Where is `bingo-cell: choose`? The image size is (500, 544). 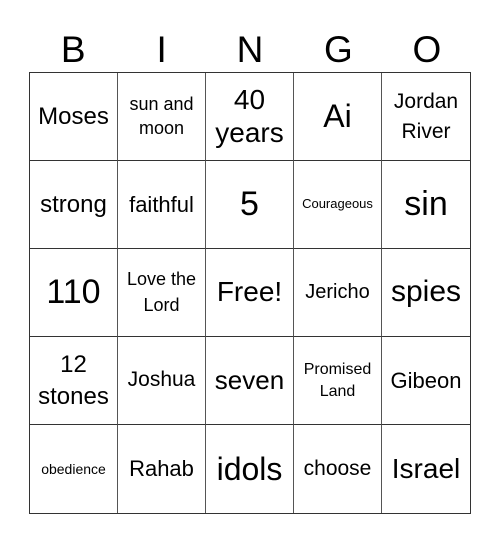 bingo-cell: choose is located at coordinates (338, 469).